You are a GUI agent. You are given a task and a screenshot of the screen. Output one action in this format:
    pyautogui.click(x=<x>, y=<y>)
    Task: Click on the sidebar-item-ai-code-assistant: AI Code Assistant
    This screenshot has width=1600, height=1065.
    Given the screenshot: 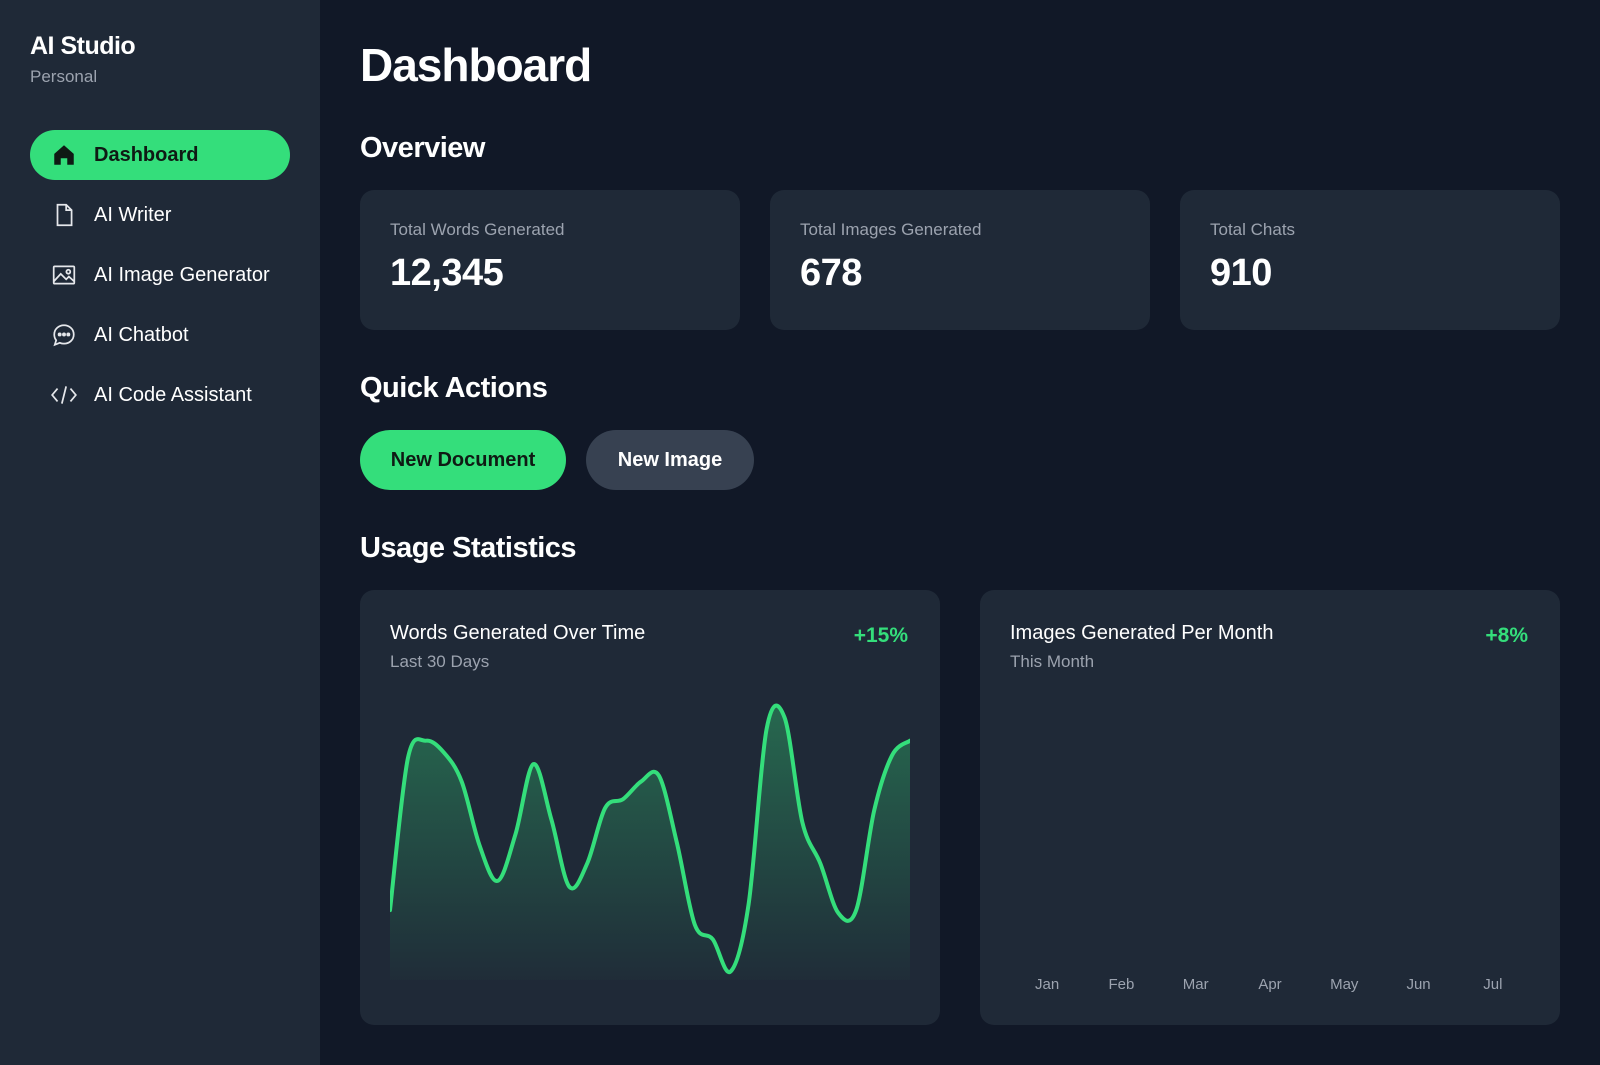 What is the action you would take?
    pyautogui.click(x=160, y=395)
    